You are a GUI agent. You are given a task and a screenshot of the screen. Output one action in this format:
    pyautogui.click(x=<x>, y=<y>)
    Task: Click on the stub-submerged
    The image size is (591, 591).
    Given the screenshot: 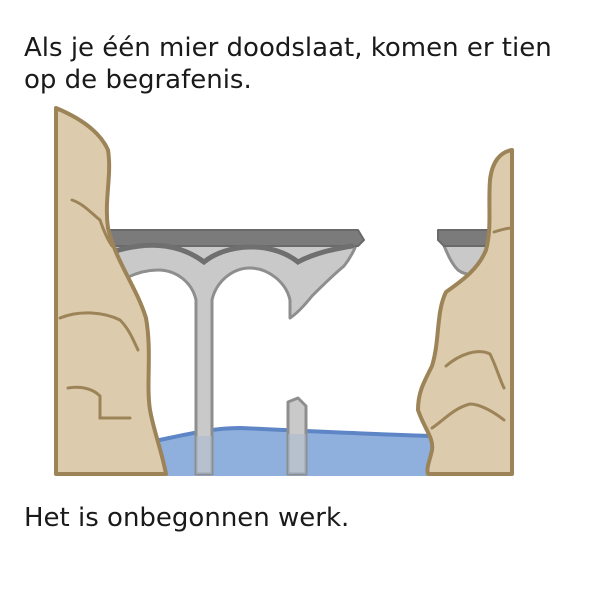 What is the action you would take?
    pyautogui.click(x=297, y=454)
    